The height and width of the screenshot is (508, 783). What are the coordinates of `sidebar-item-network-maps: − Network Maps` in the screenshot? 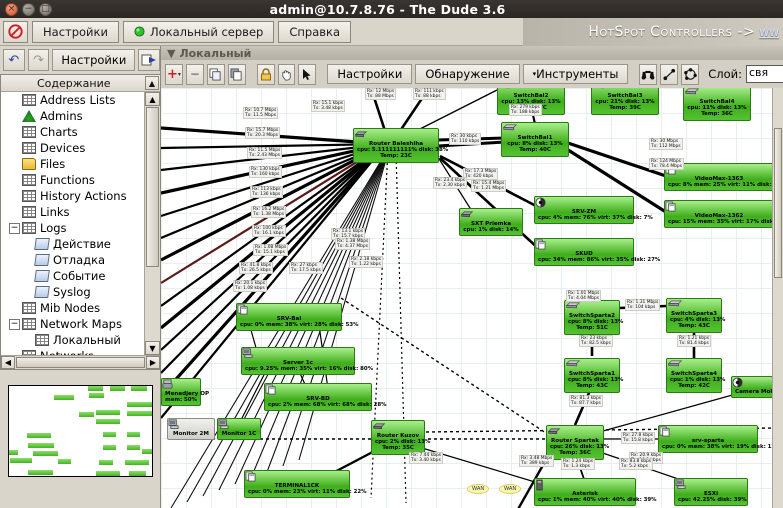 It's located at (72, 324).